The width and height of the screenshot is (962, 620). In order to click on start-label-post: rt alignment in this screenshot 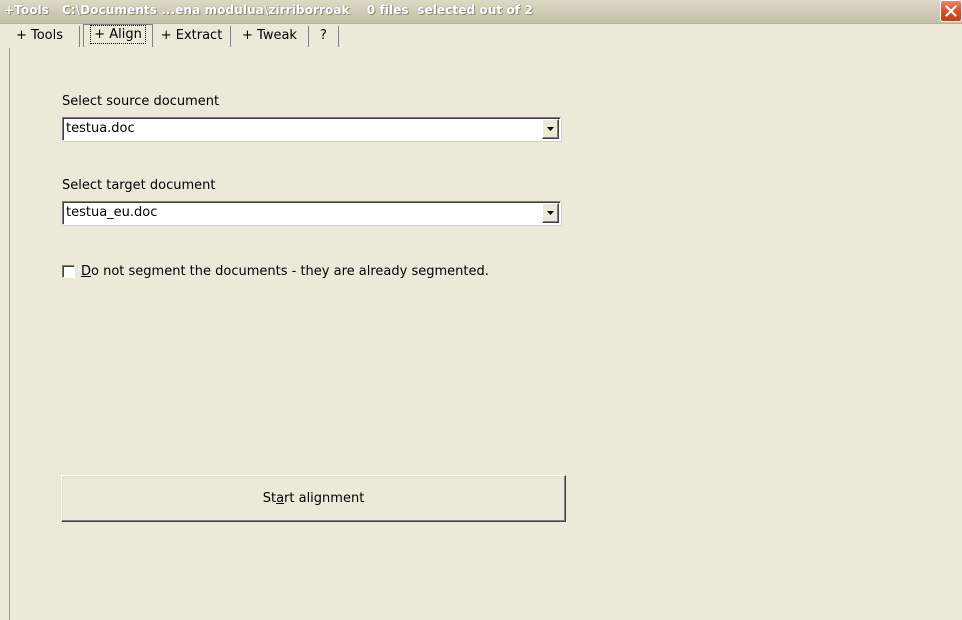, I will do `click(324, 498)`.